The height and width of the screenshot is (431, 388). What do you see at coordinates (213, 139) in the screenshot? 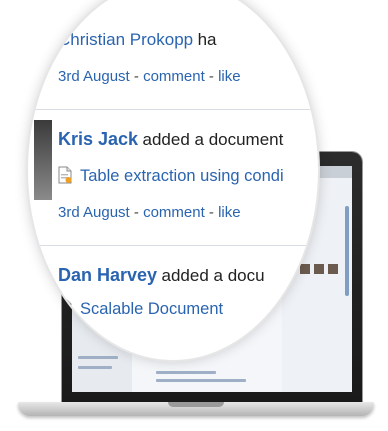
I see `feed-action-text: added a document` at bounding box center [213, 139].